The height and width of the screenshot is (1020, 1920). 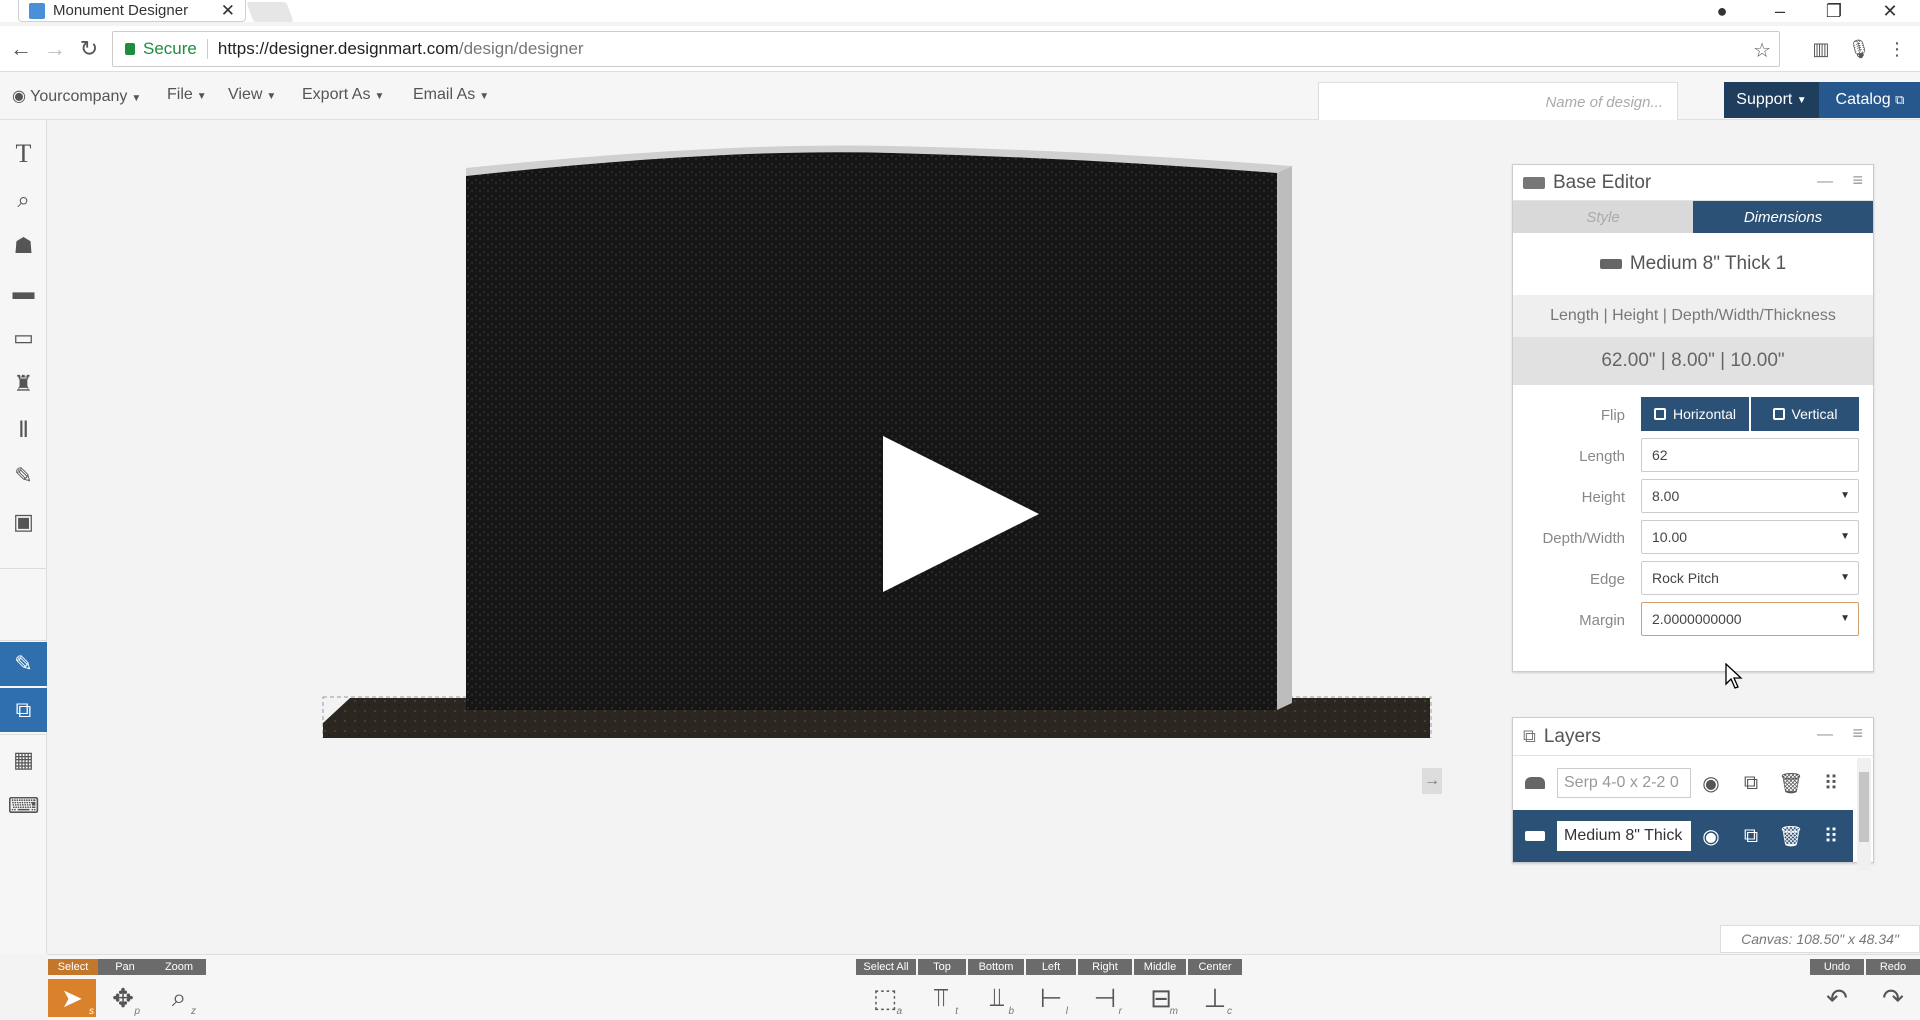 What do you see at coordinates (76, 96) in the screenshot?
I see `company-menu: ◉ Yourcompany ▼` at bounding box center [76, 96].